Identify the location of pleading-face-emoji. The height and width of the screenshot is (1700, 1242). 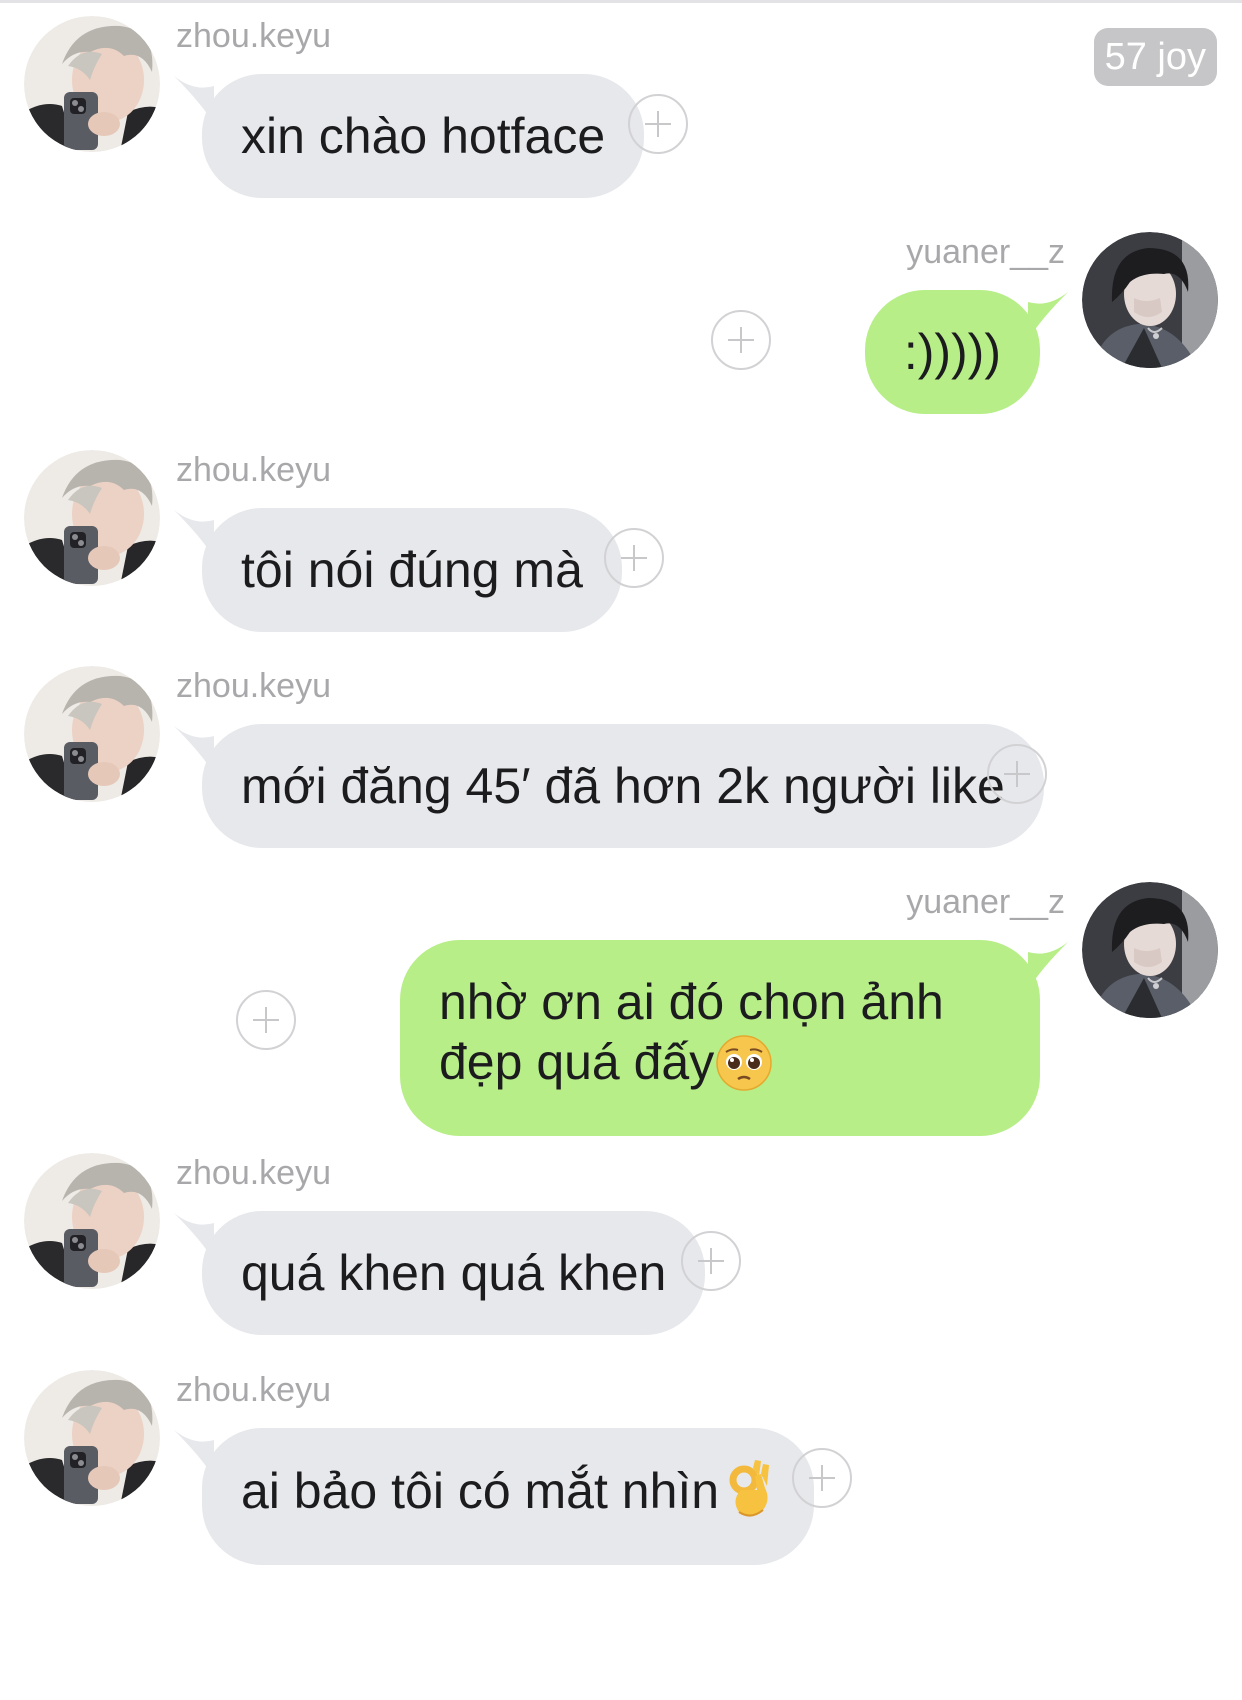
(744, 1069).